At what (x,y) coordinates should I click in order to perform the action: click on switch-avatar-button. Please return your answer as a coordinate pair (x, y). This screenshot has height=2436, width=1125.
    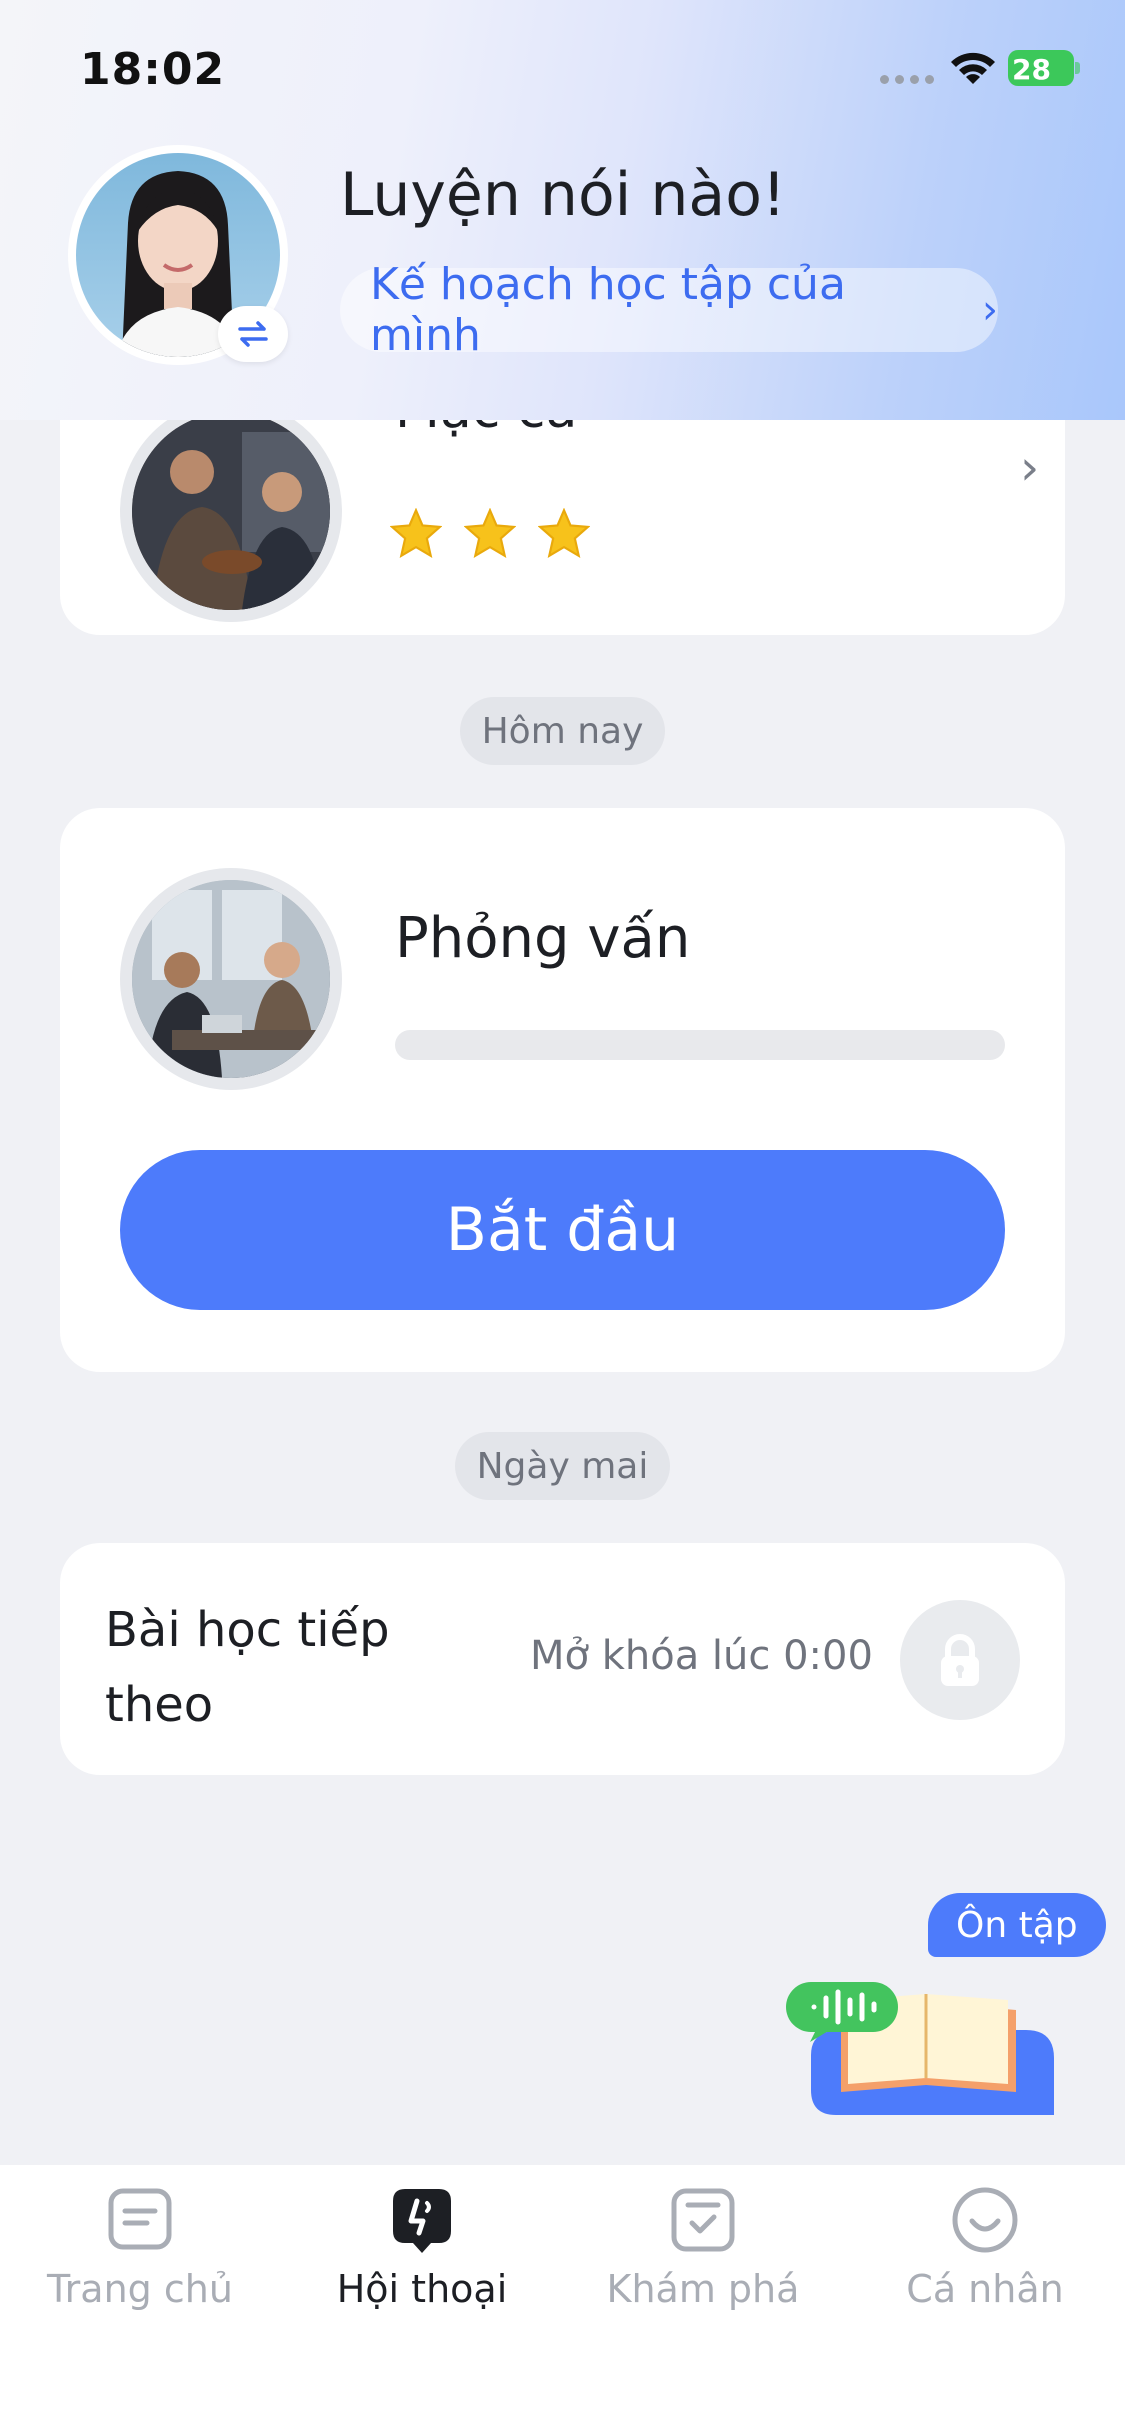
    Looking at the image, I should click on (253, 334).